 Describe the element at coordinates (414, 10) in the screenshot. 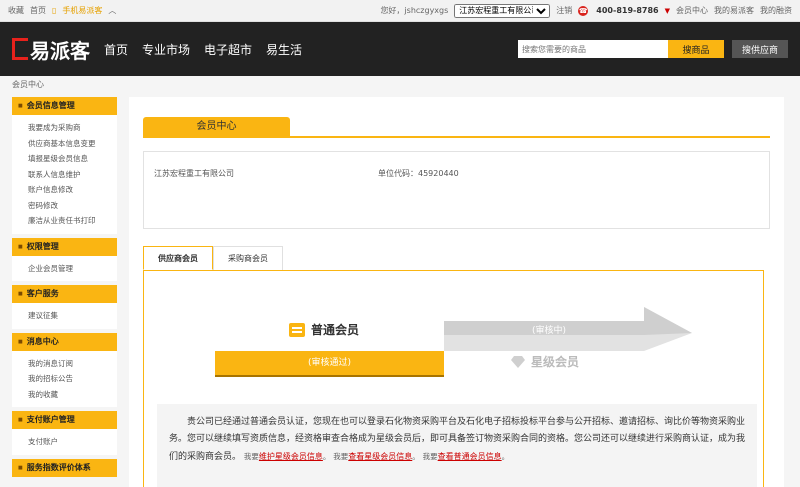

I see `greeting: 您好，jshczgyxgs` at that location.